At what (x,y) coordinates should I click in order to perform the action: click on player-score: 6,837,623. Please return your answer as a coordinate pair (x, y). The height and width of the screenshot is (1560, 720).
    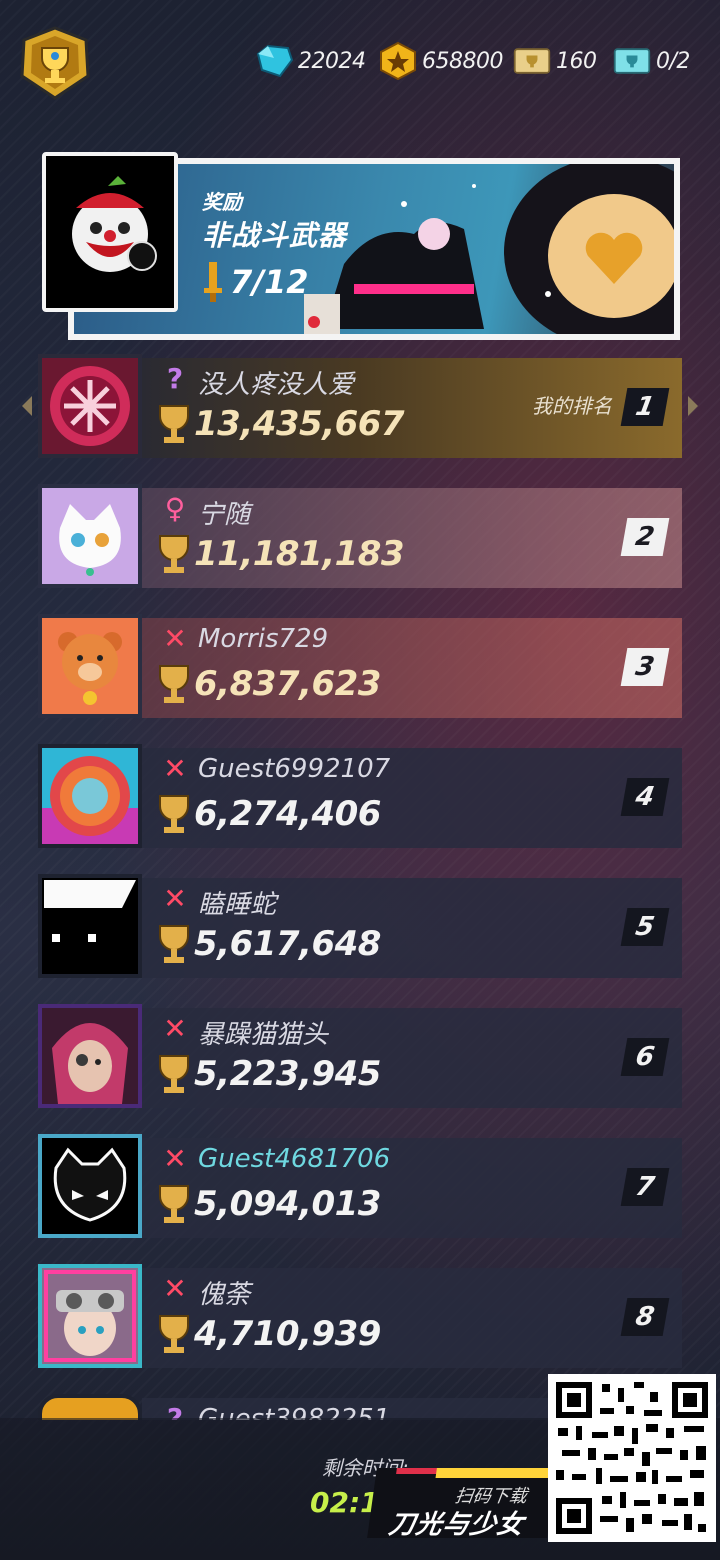
    Looking at the image, I should click on (287, 684).